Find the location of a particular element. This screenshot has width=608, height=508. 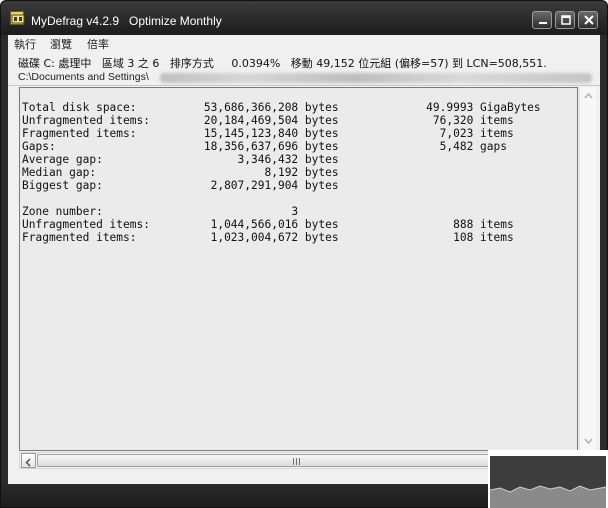

report-label: Biggest gap: is located at coordinates (89, 185).